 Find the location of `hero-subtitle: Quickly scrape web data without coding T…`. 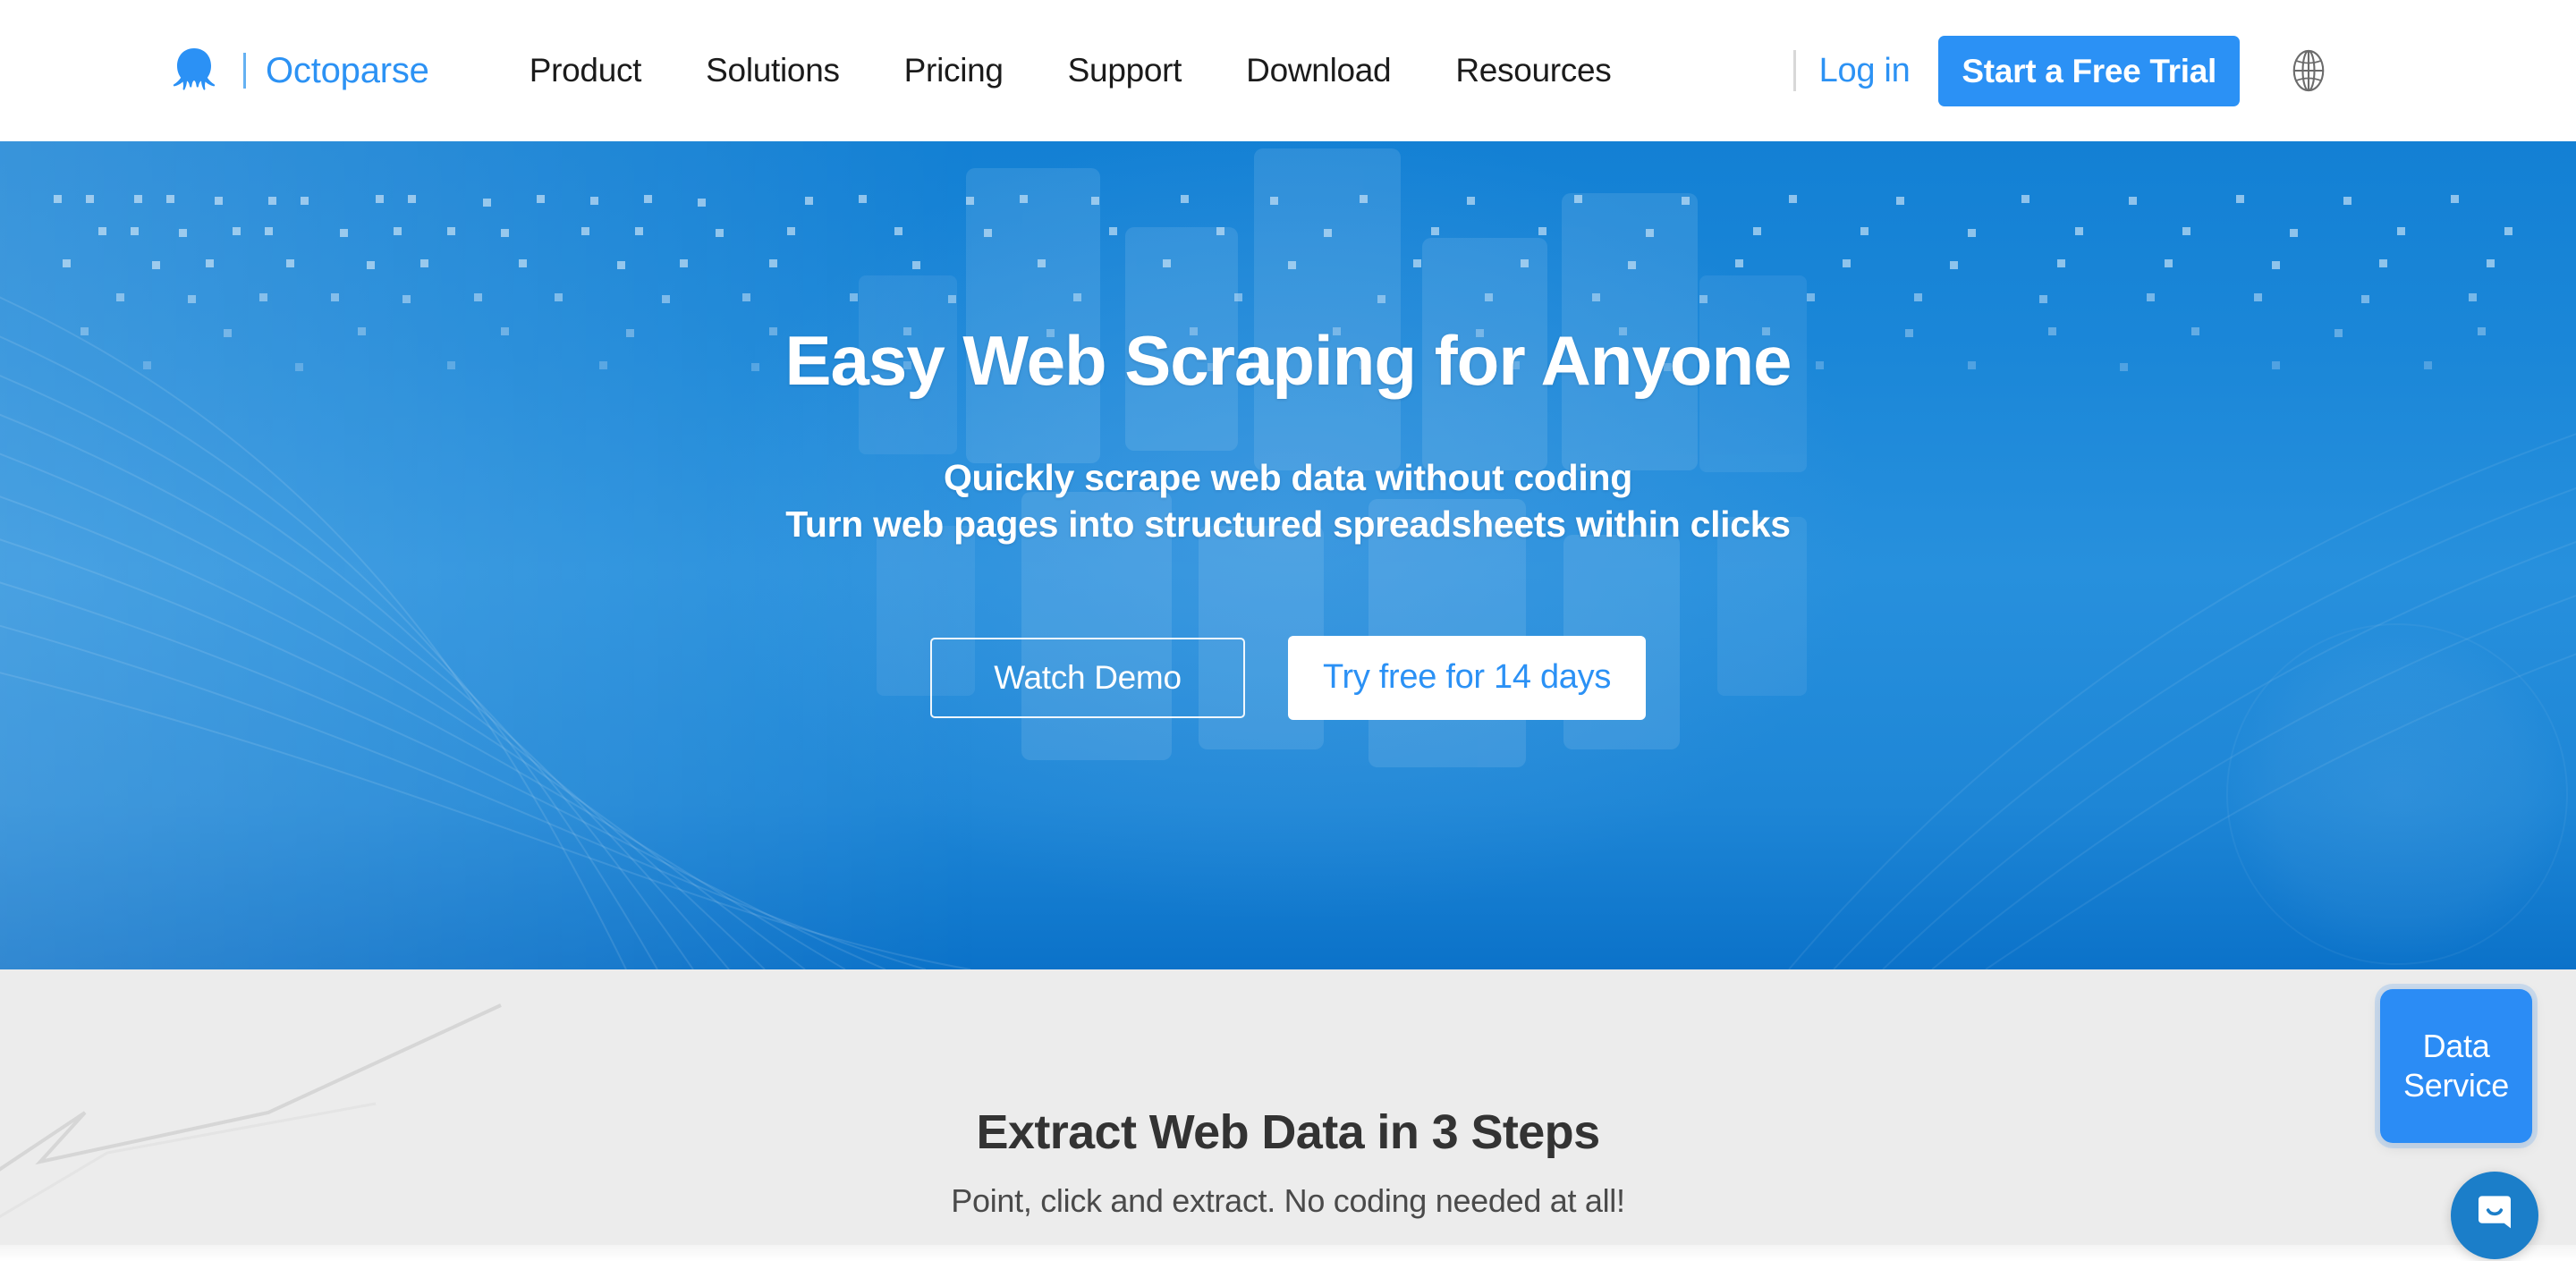

hero-subtitle: Quickly scrape web data without coding T… is located at coordinates (1288, 501).